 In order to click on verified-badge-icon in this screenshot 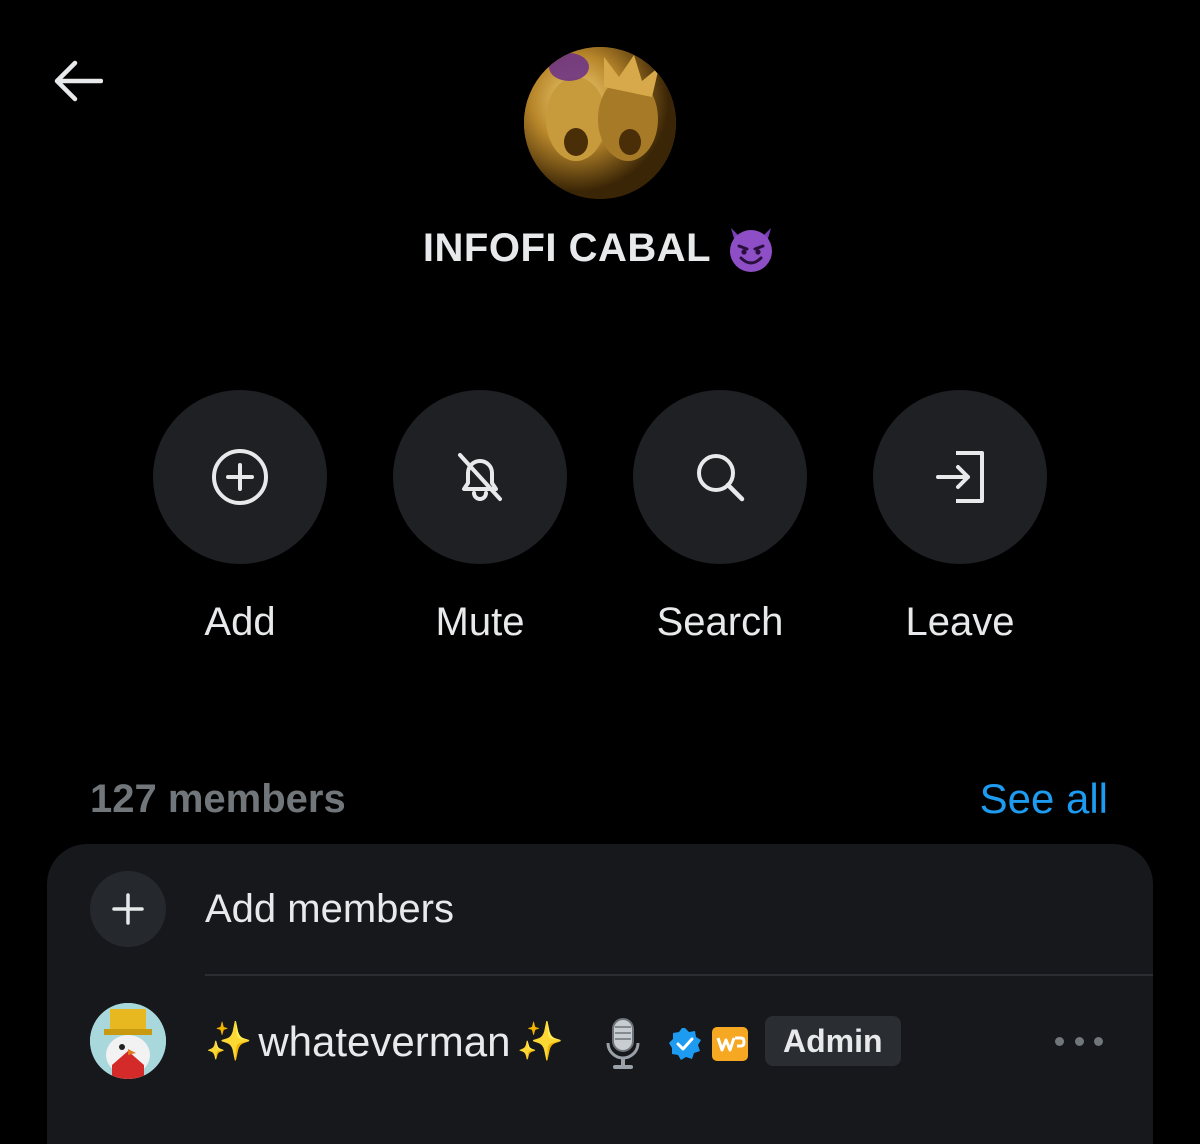, I will do `click(685, 1044)`.